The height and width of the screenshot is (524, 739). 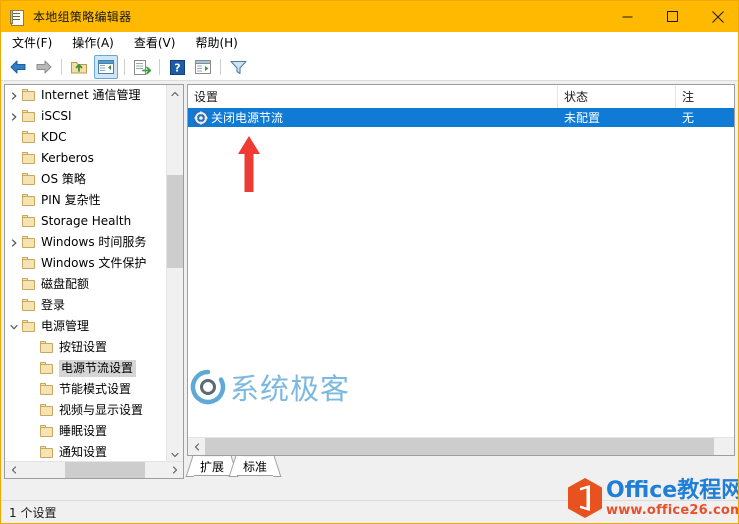 I want to click on tree-item-storage-health: Storage Health, so click(x=88, y=221).